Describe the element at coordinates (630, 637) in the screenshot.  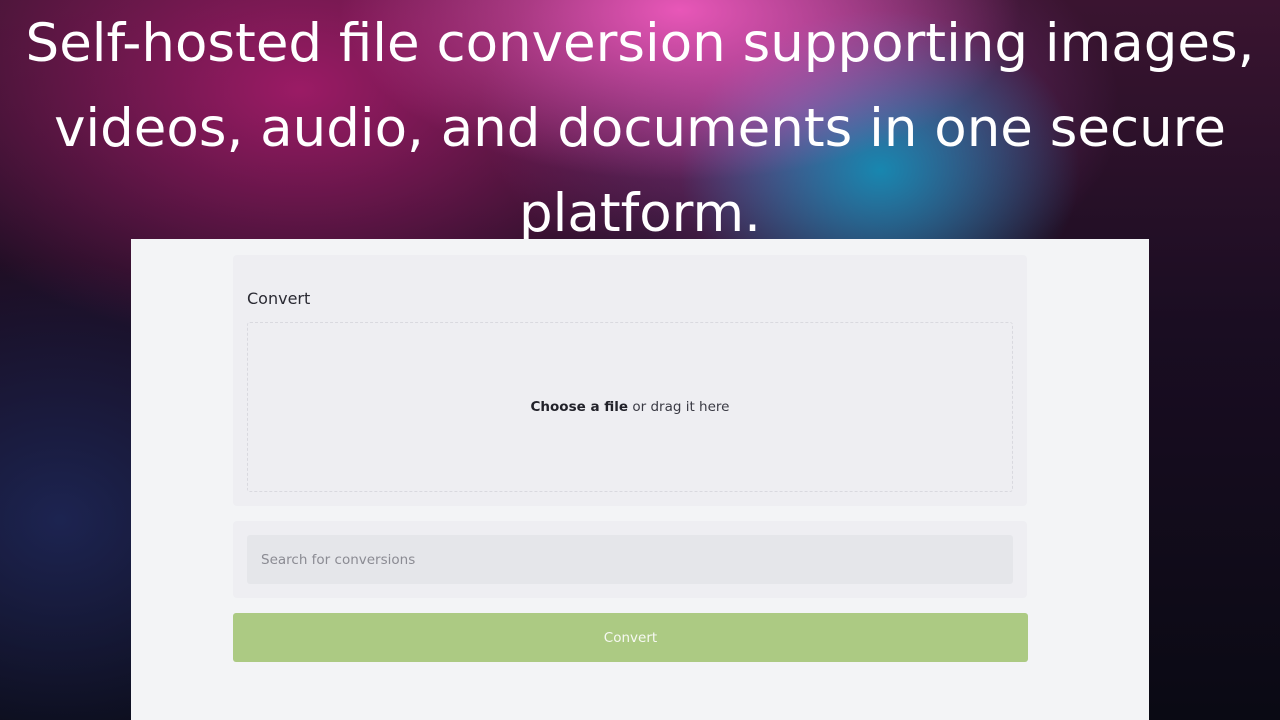
I see `convert-button: Convert` at that location.